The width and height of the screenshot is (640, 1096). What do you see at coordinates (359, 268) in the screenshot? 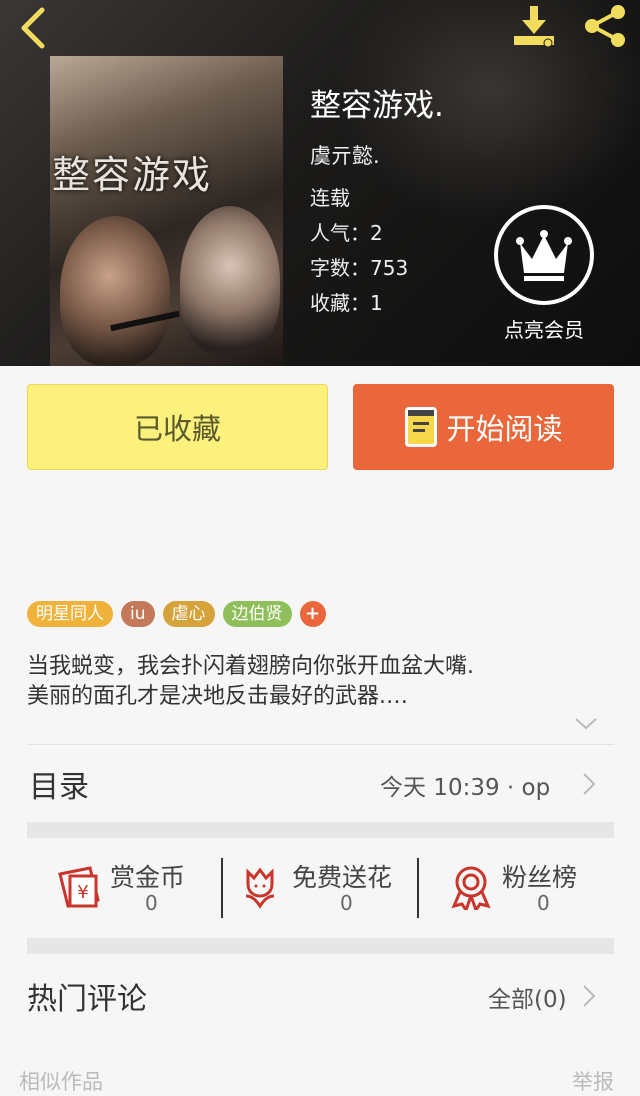
I see `book-word-count: 字数：753` at bounding box center [359, 268].